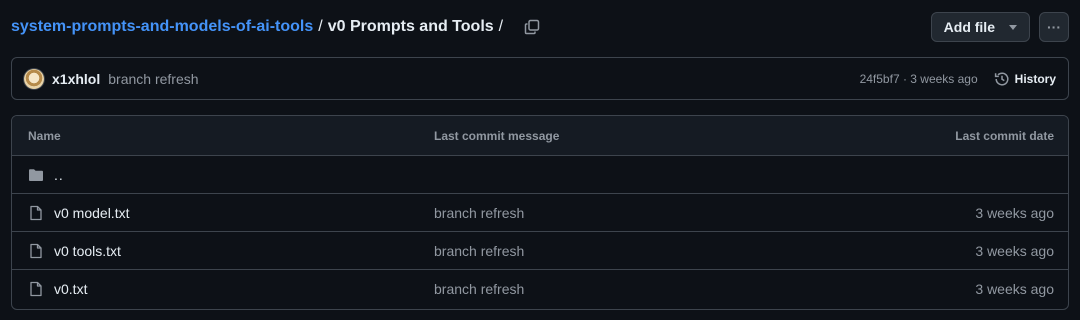  What do you see at coordinates (919, 79) in the screenshot?
I see `commit-sha-and-time: 24f5bf7 · 3 weeks ago` at bounding box center [919, 79].